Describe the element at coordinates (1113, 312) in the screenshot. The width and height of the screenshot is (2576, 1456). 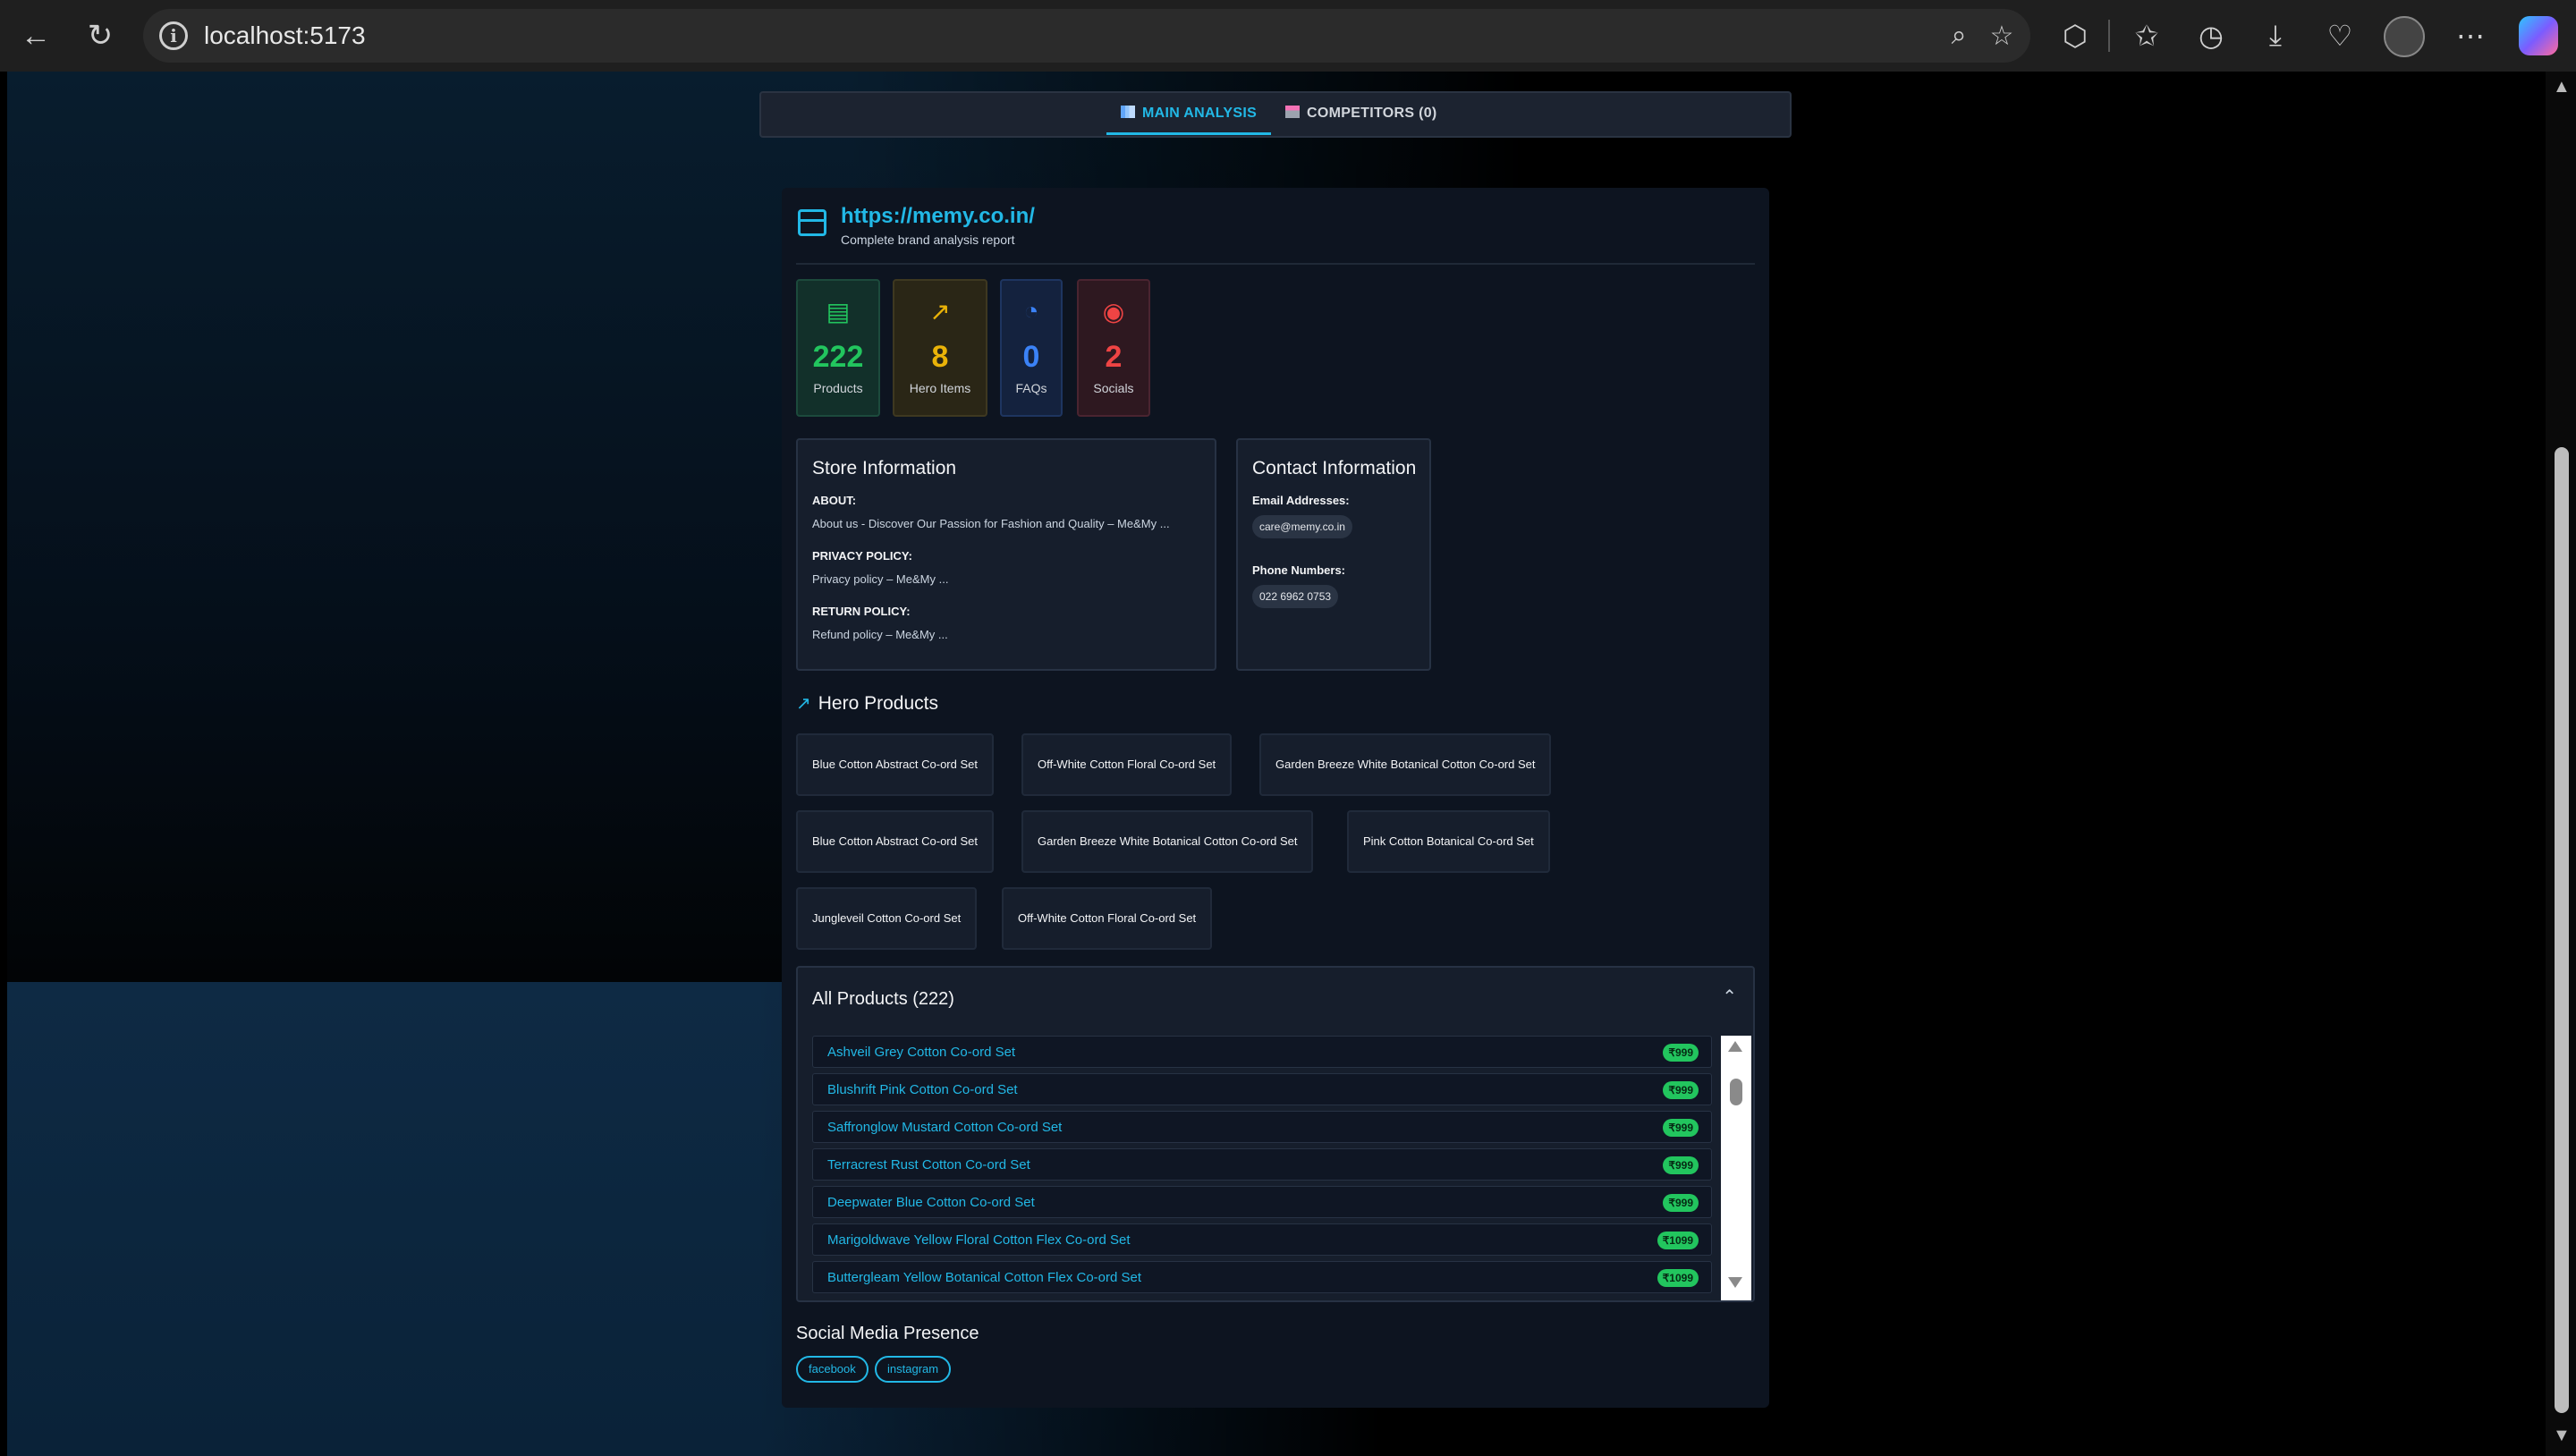
I see `eye-icon: ◉` at that location.